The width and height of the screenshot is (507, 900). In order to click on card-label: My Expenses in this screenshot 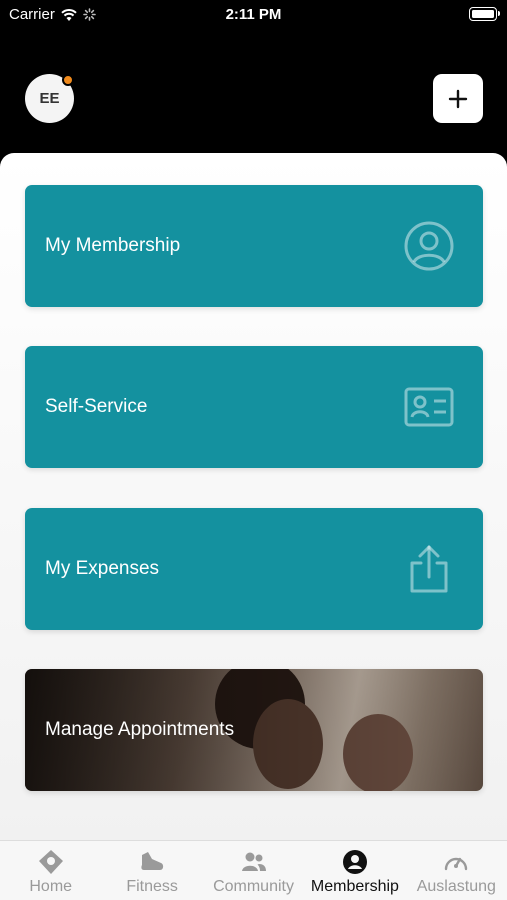, I will do `click(102, 568)`.